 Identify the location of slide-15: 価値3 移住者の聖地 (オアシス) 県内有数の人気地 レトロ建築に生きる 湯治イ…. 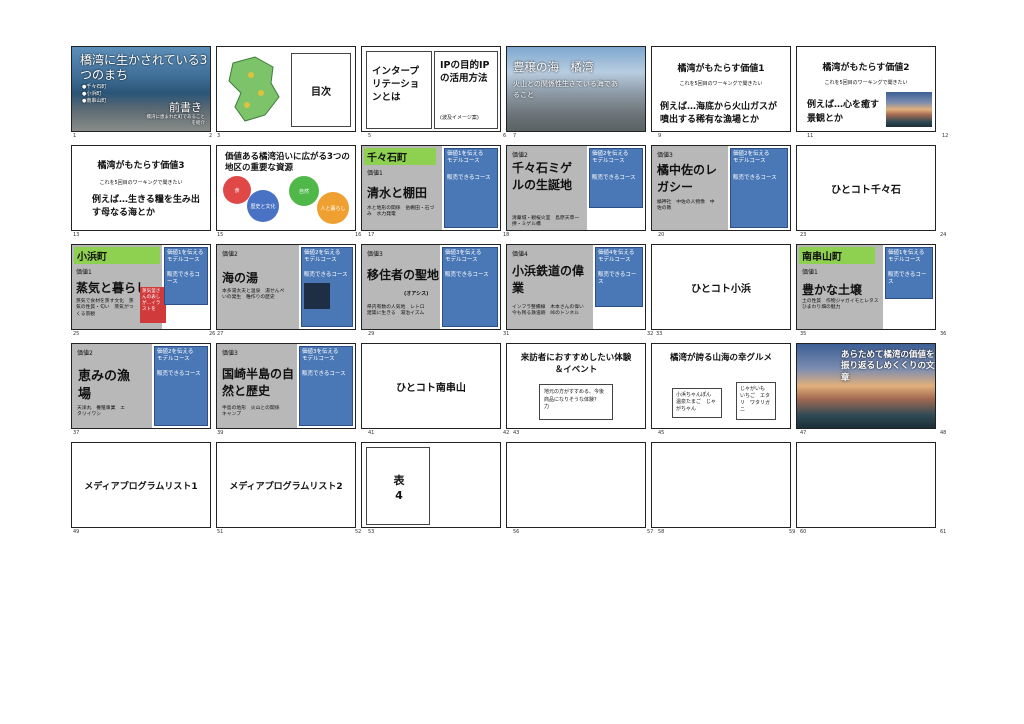
(431, 287).